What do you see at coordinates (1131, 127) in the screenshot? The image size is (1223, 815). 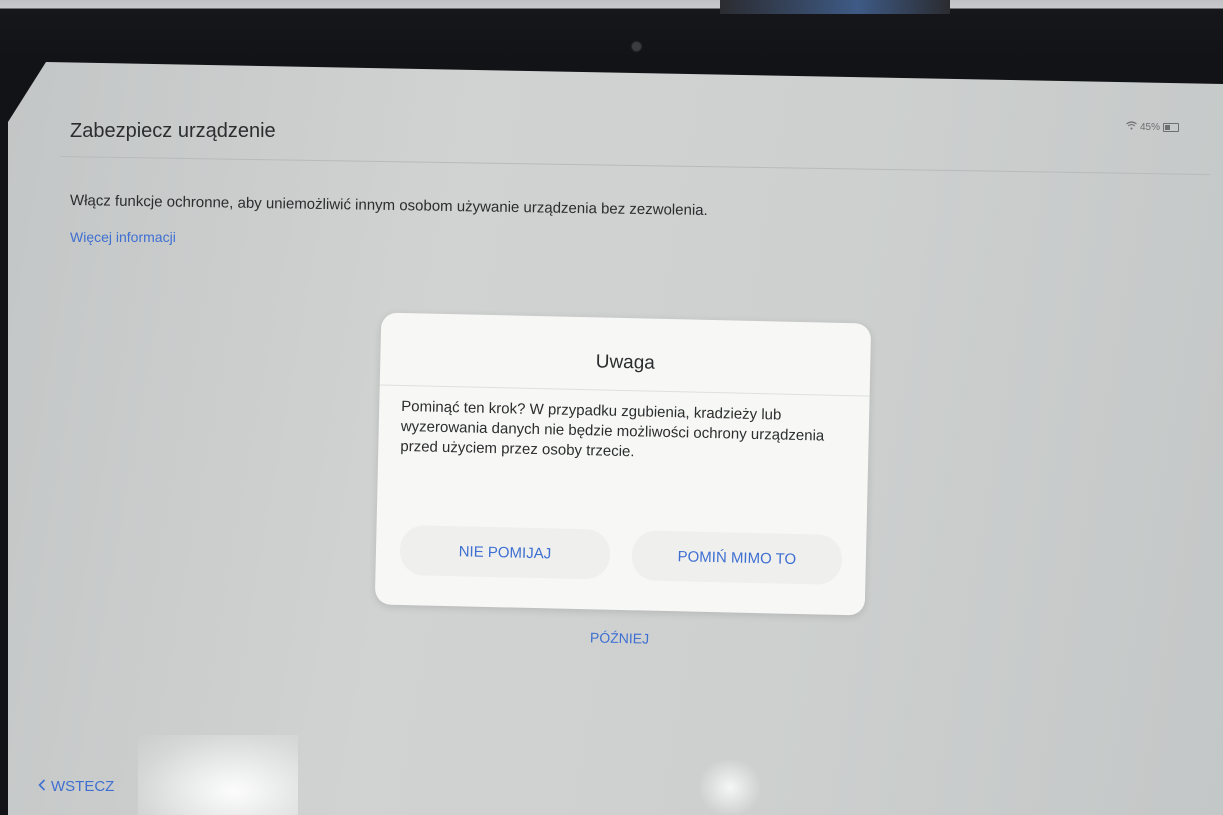 I see `wifi-icon` at bounding box center [1131, 127].